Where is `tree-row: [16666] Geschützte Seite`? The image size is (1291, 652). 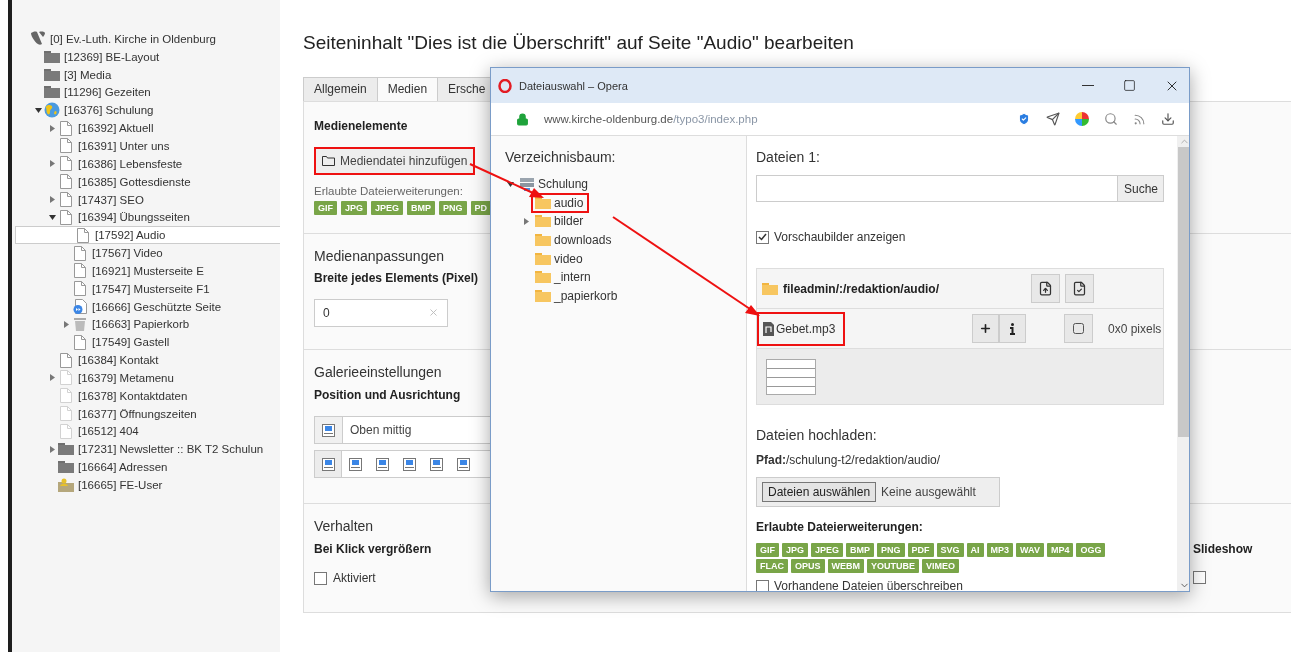 tree-row: [16666] Geschützte Seite is located at coordinates (146, 306).